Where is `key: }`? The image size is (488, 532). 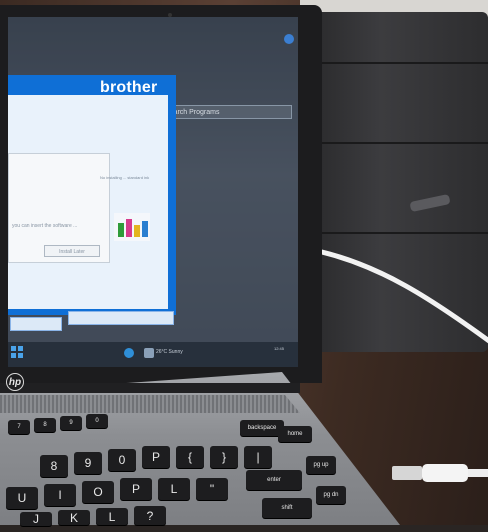
key: } is located at coordinates (224, 457).